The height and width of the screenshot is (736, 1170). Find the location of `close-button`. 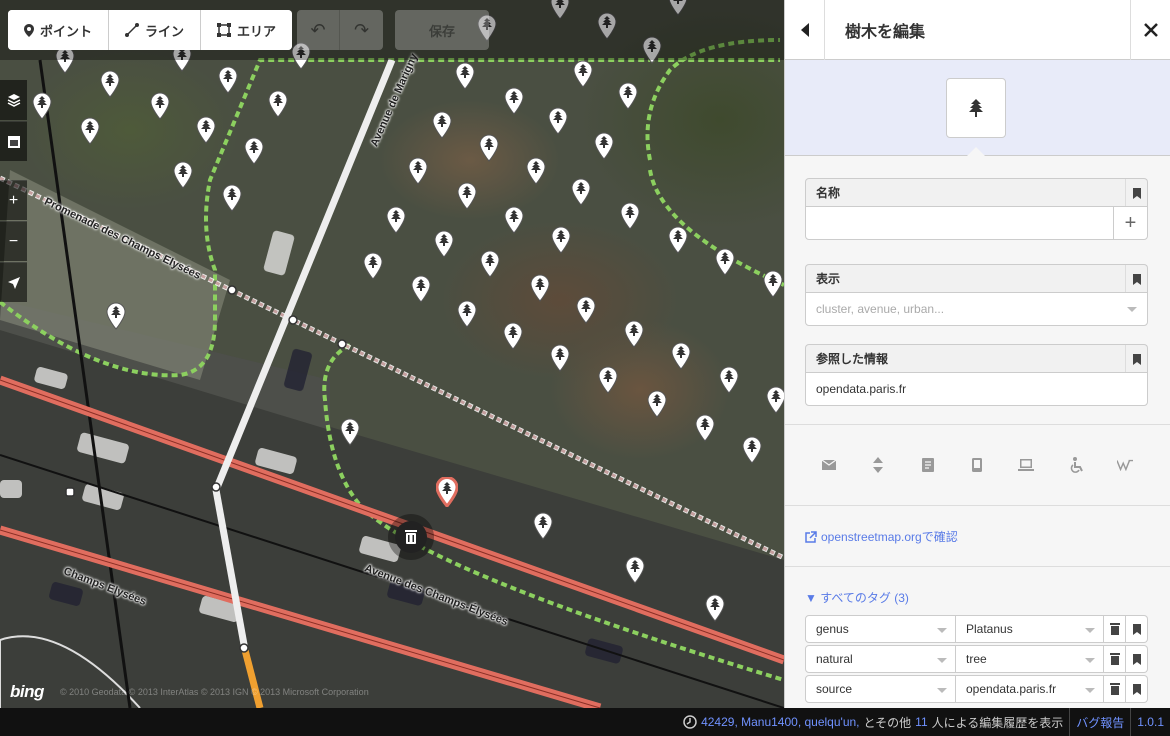

close-button is located at coordinates (1150, 30).